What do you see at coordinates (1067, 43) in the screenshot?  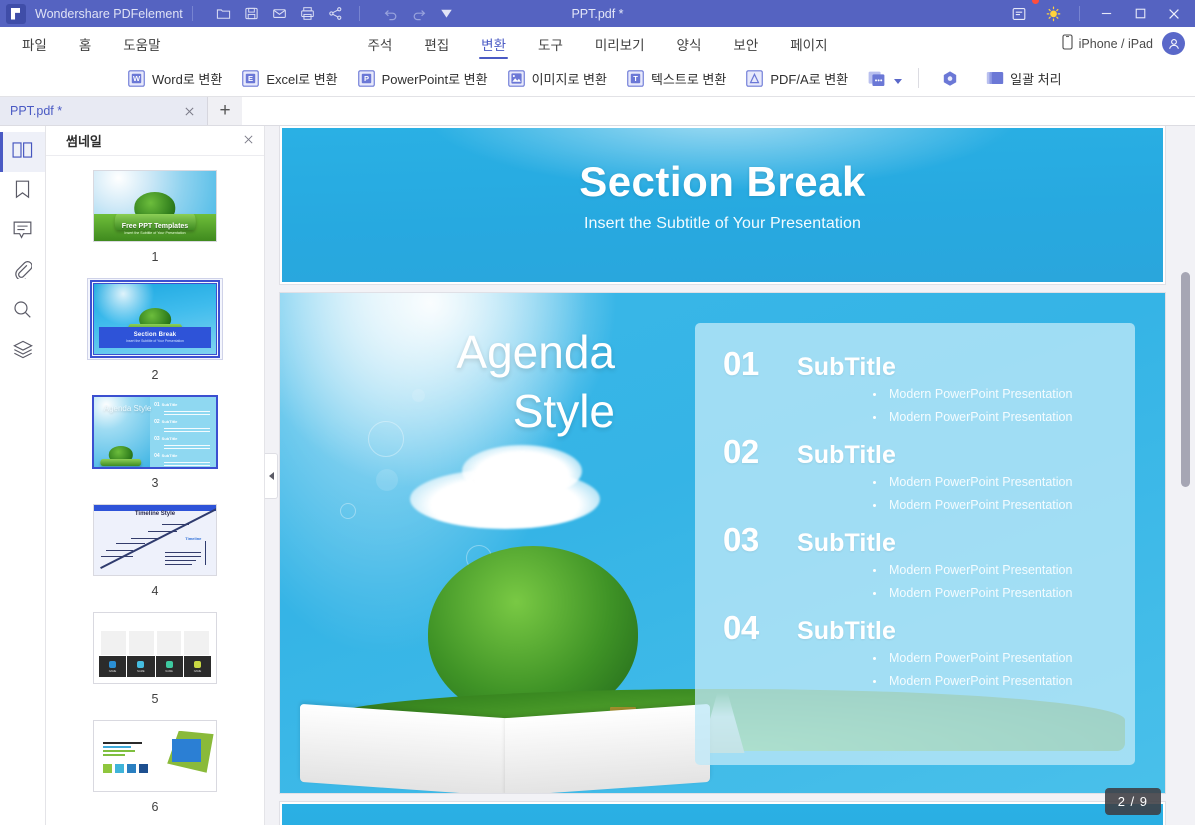 I see `phone-icon` at bounding box center [1067, 43].